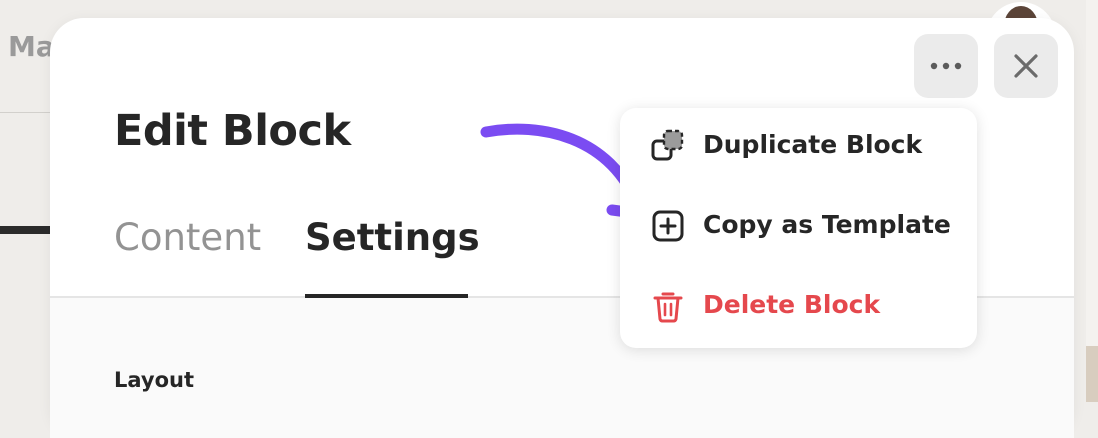  I want to click on menu-item-duplicate-block: Duplicate Block, so click(798, 146).